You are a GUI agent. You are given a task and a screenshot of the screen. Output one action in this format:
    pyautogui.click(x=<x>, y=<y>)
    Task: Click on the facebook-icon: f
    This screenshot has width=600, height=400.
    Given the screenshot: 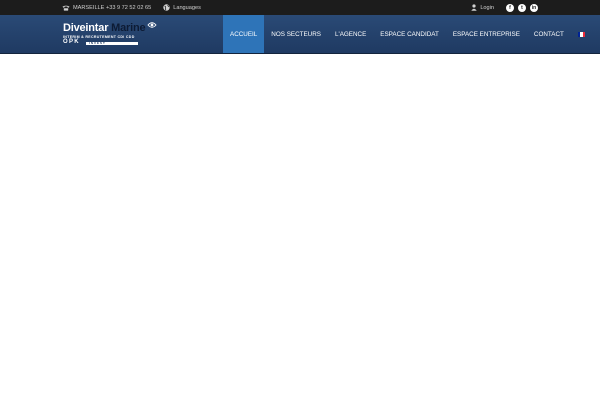 What is the action you would take?
    pyautogui.click(x=510, y=7)
    